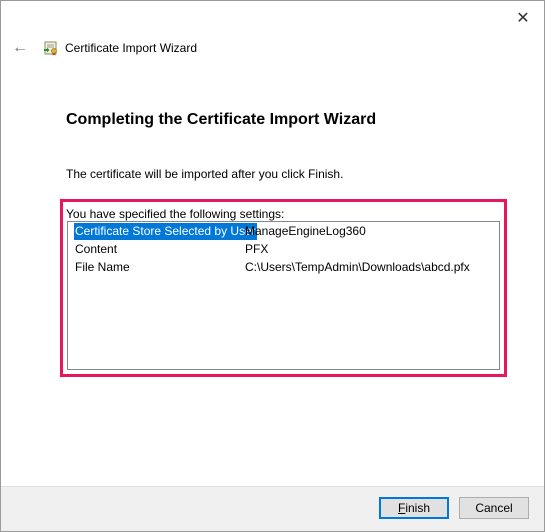 The height and width of the screenshot is (532, 545). What do you see at coordinates (418, 508) in the screenshot?
I see `finish-label: inish` at bounding box center [418, 508].